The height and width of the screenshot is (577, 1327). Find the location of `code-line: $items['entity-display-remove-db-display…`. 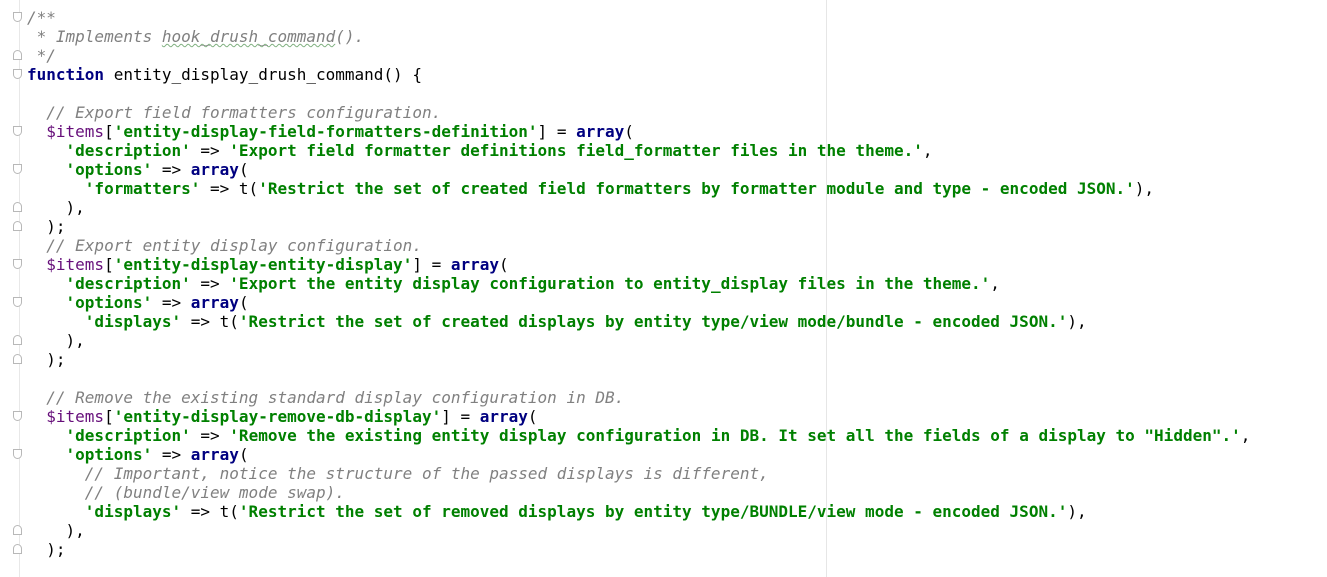

code-line: $items['entity-display-remove-db-display… is located at coordinates (670, 416).